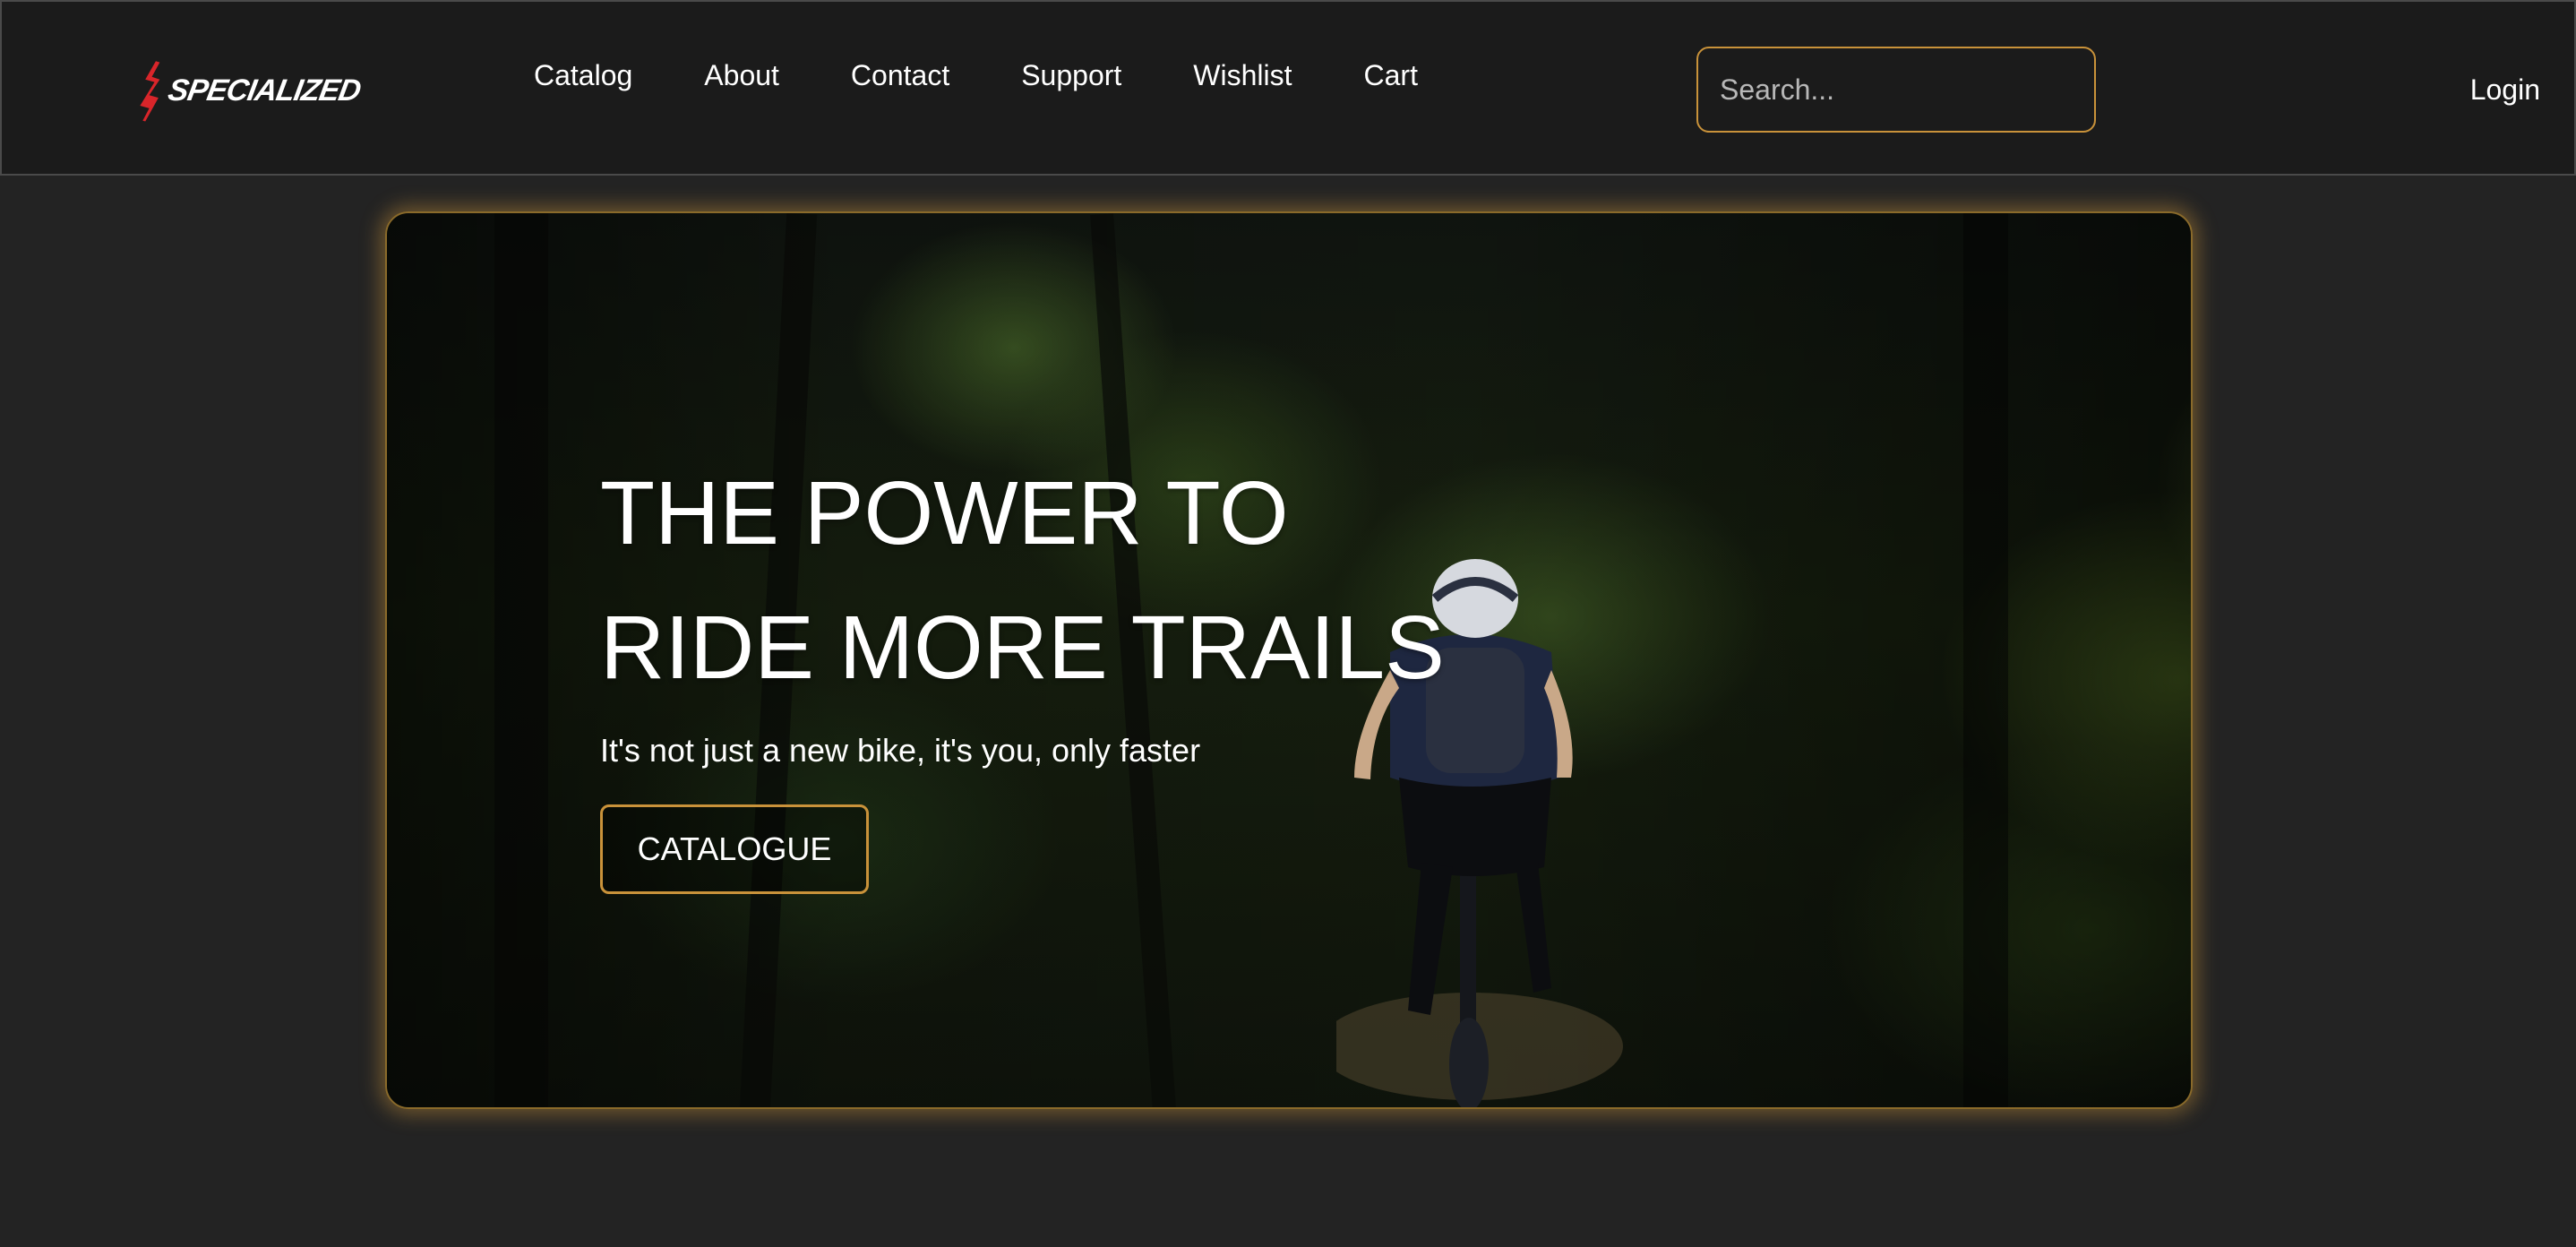 This screenshot has height=1247, width=2576. Describe the element at coordinates (900, 75) in the screenshot. I see `nav-link-contact: Contact` at that location.